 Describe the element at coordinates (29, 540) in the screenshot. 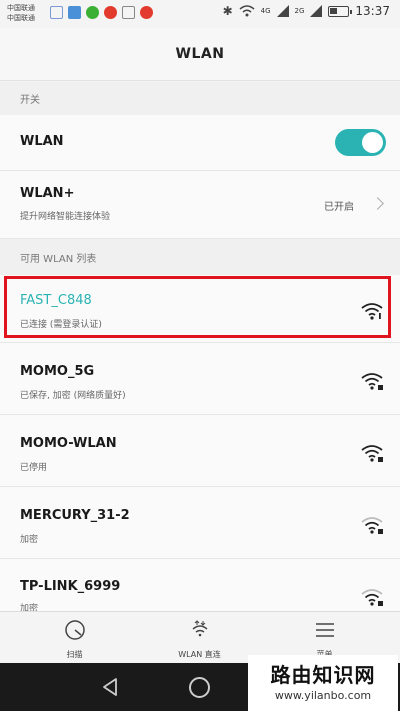

I see `network-status: 加密` at that location.